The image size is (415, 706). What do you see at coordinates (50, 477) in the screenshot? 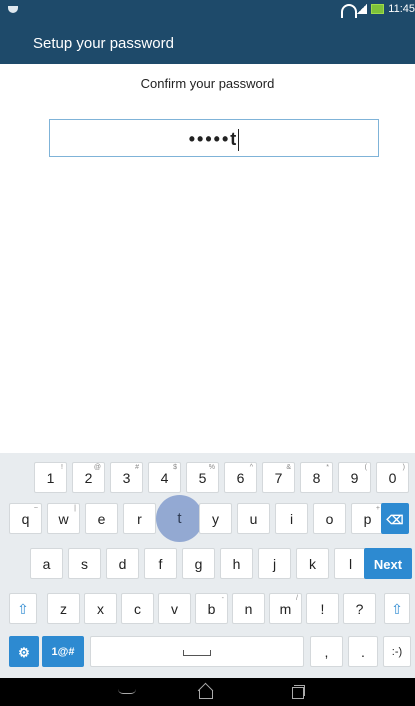
I see `key-1: 1!` at bounding box center [50, 477].